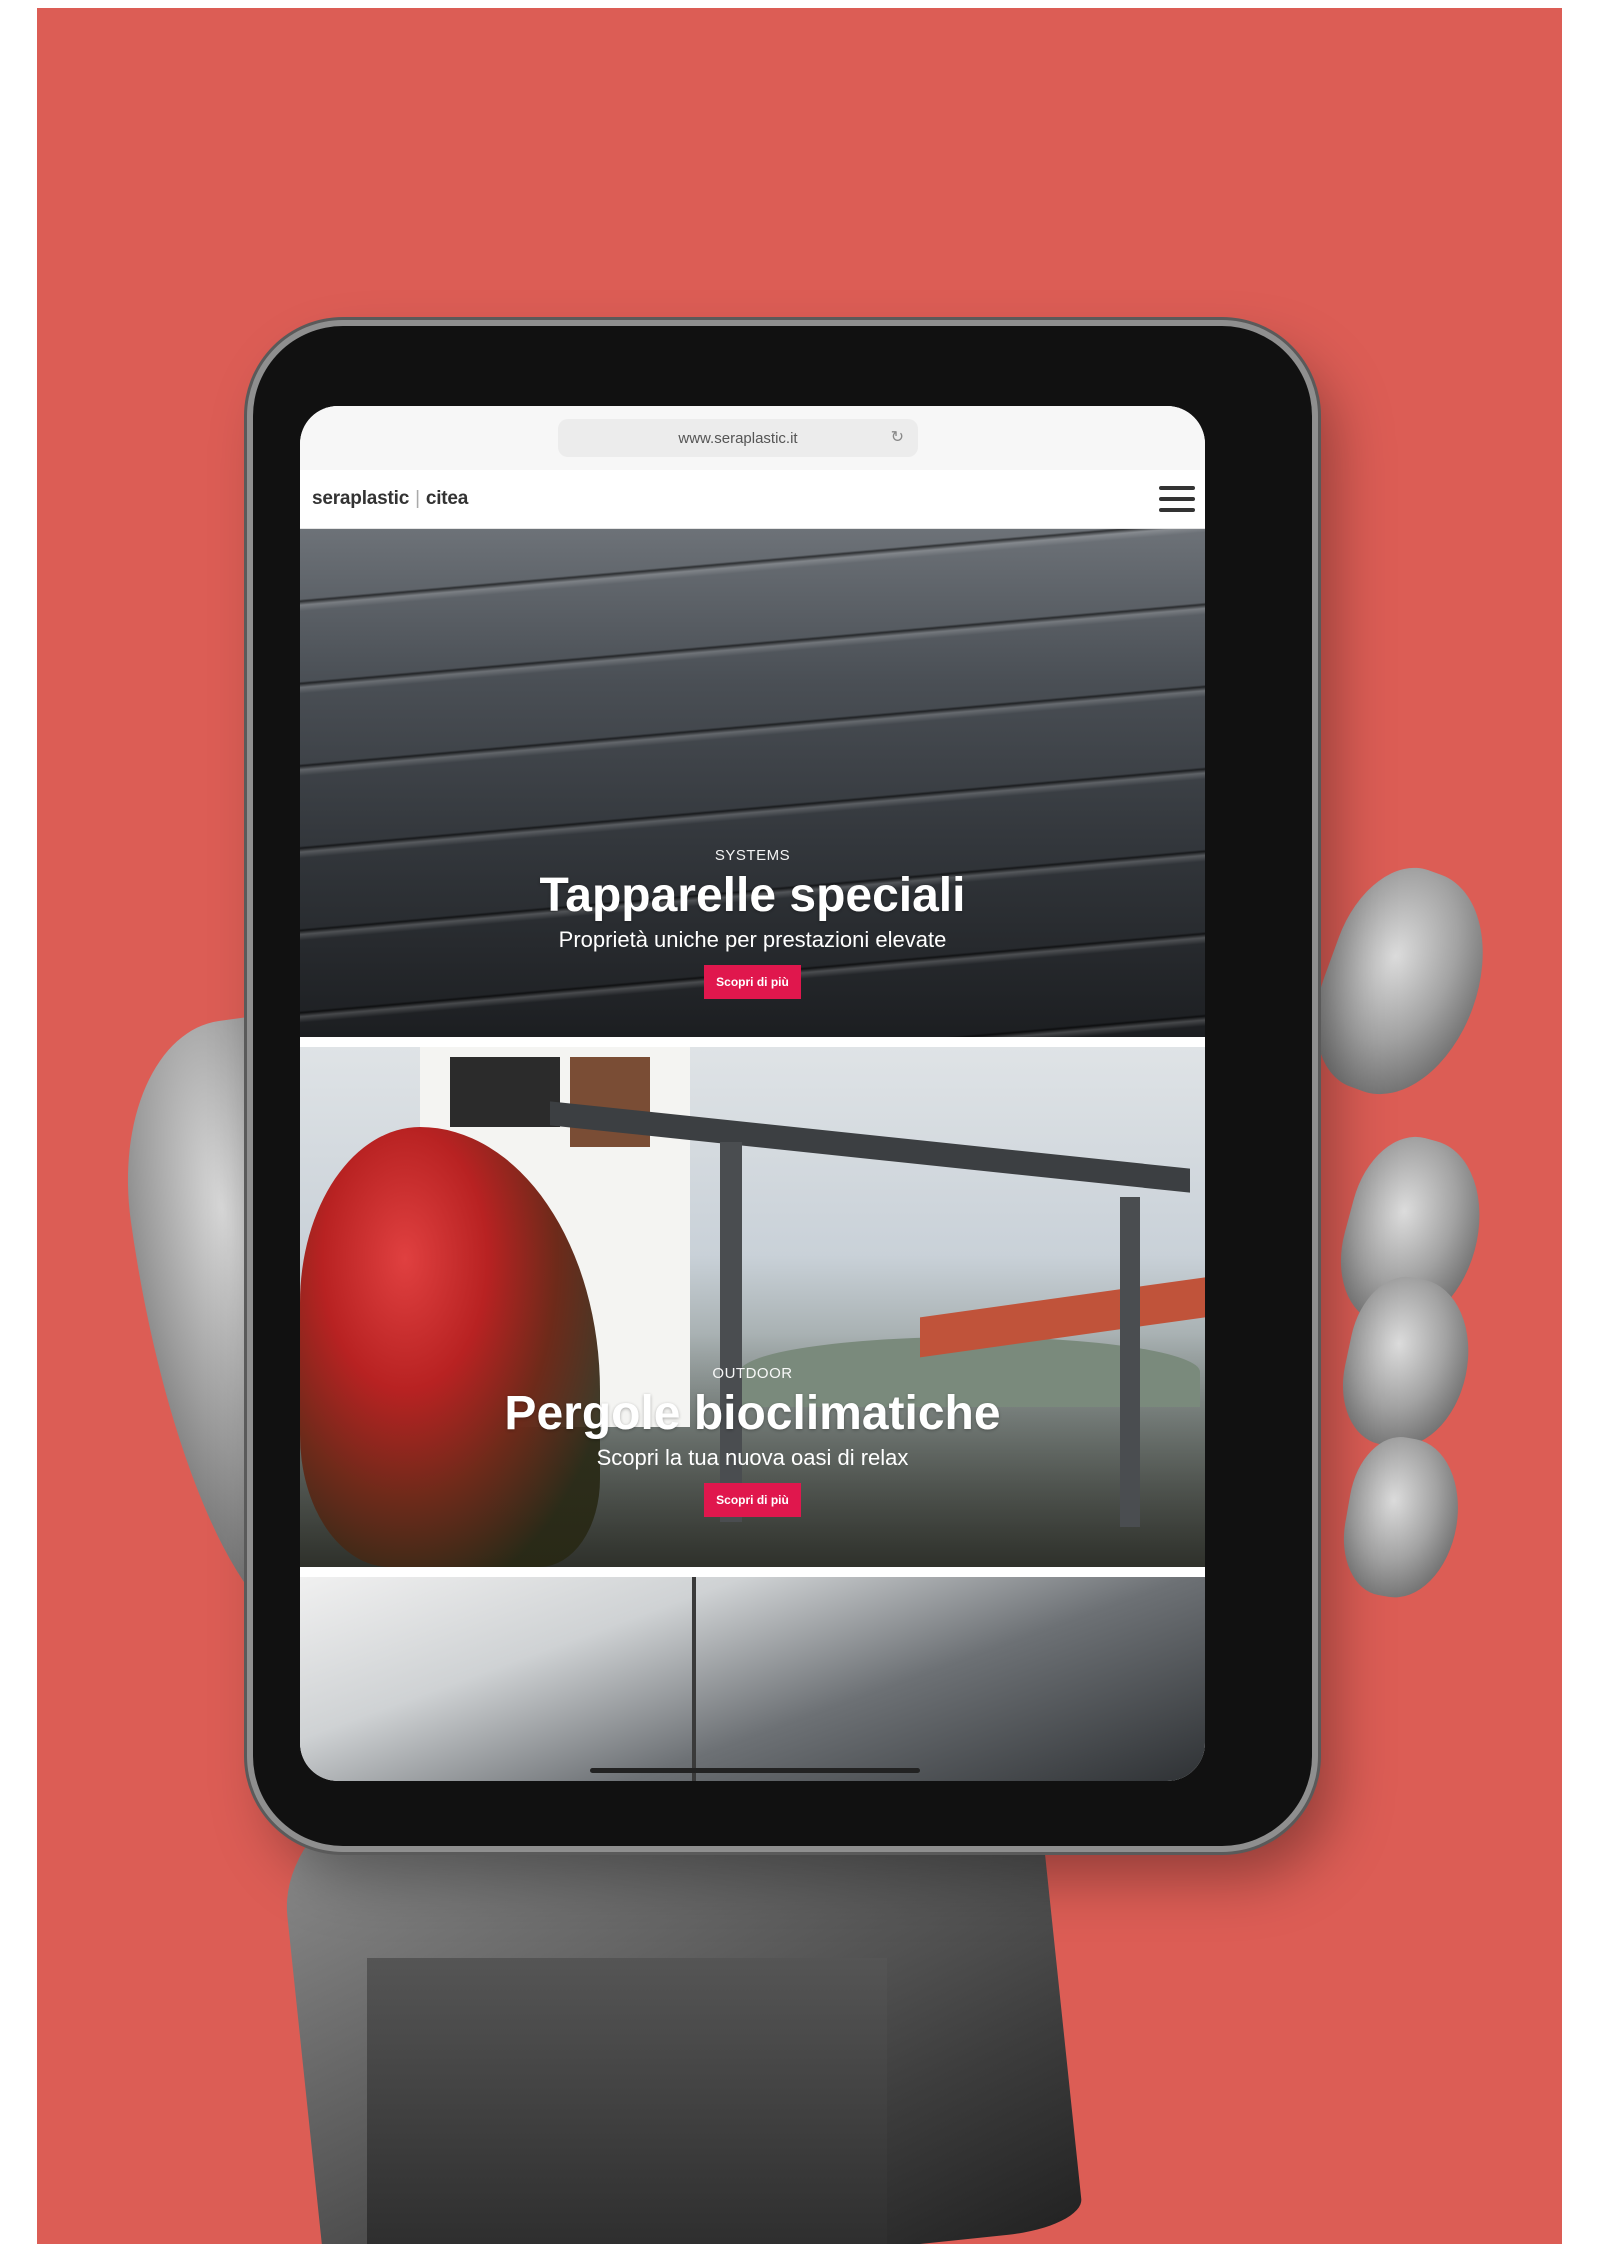 Image resolution: width=1599 pixels, height=2244 pixels. What do you see at coordinates (752, 1373) in the screenshot?
I see `section-eyebrow: OUTDOOR` at bounding box center [752, 1373].